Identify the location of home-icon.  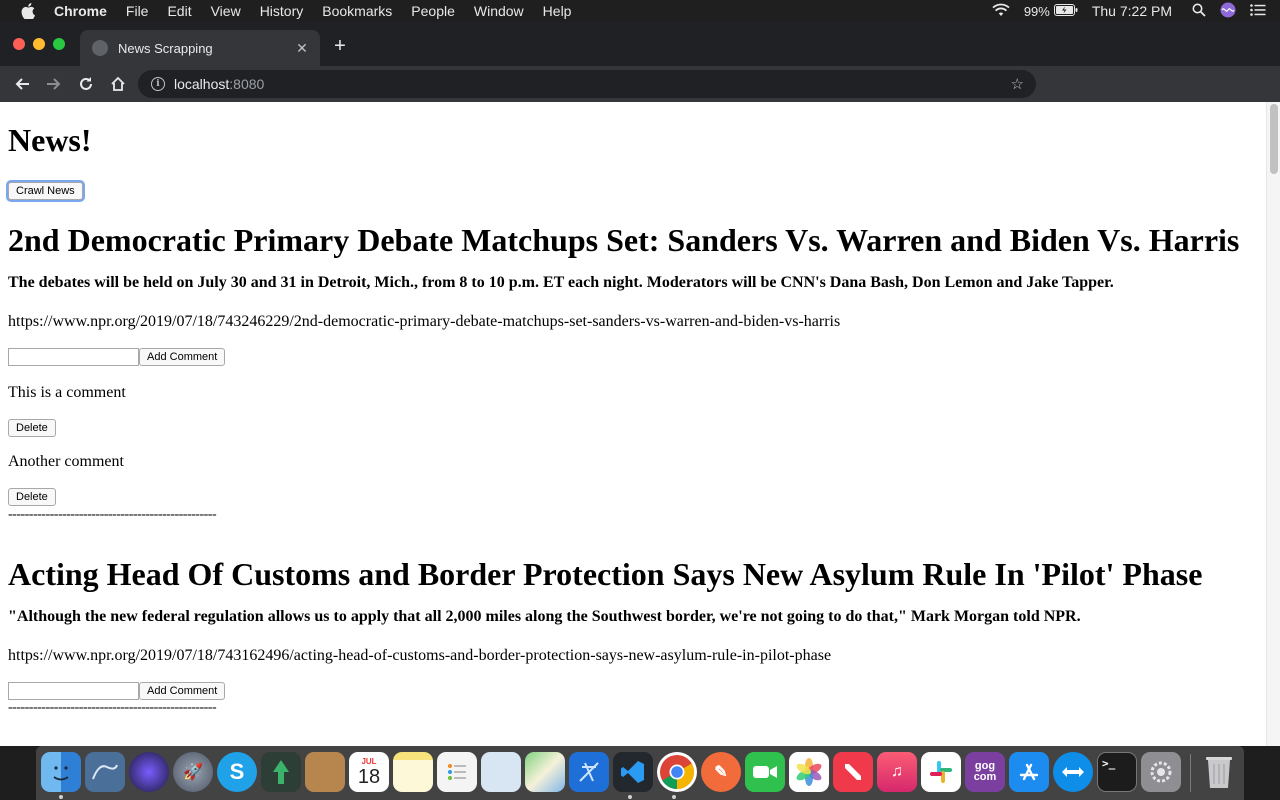
(118, 84).